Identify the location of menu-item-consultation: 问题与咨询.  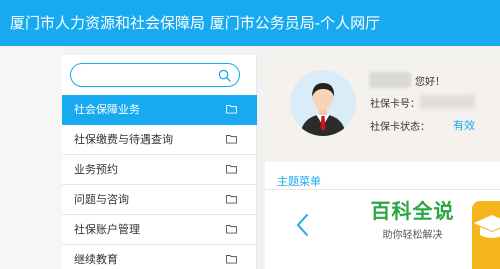
(159, 200).